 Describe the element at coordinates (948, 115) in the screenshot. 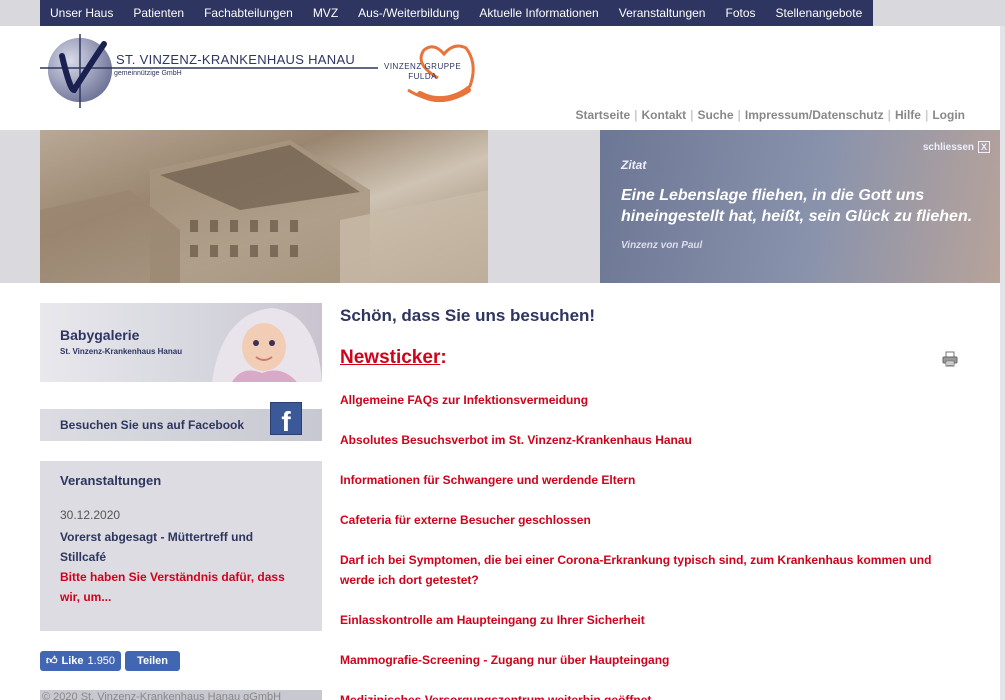

I see `meta-login: Login` at that location.